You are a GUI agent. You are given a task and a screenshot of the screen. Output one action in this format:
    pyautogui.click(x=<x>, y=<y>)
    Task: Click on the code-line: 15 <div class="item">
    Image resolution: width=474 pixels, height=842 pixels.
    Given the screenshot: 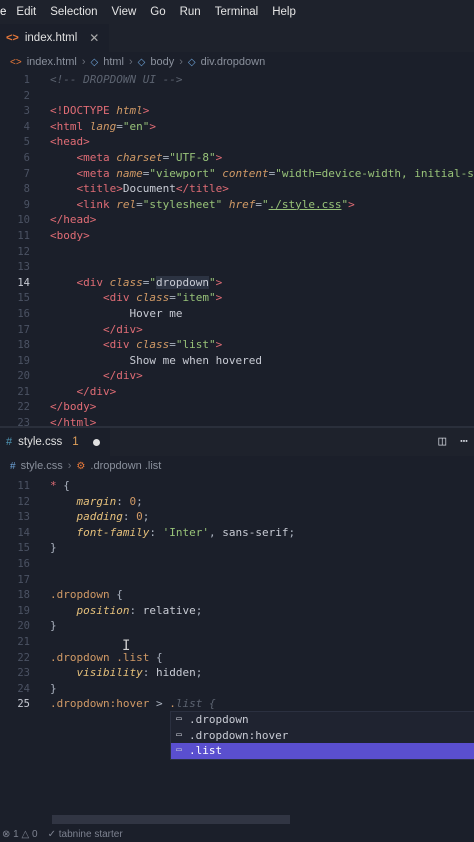 What is the action you would take?
    pyautogui.click(x=237, y=298)
    